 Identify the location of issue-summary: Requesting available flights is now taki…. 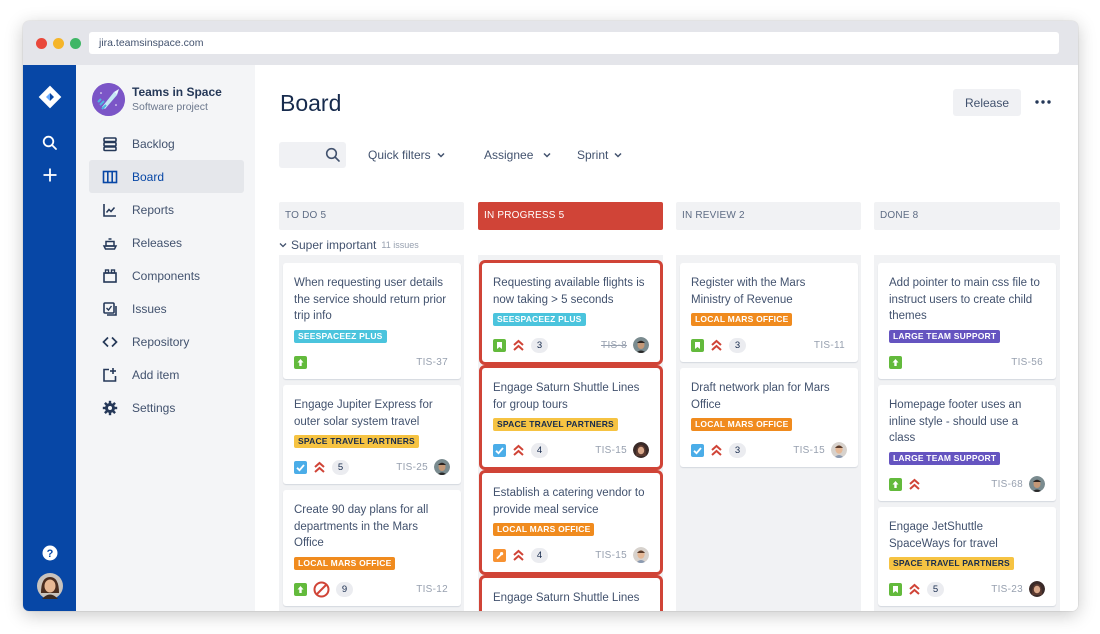
(569, 291).